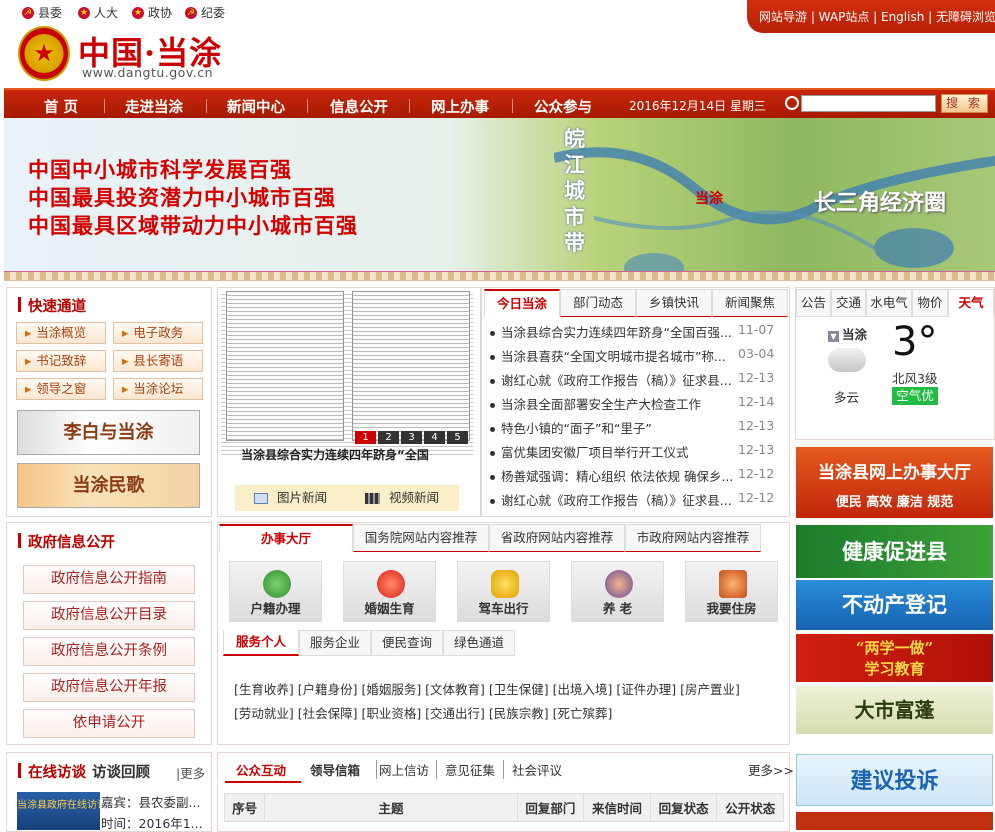 This screenshot has width=995, height=832. What do you see at coordinates (335, 643) in the screenshot?
I see `tab-enterprise: 服务企业` at bounding box center [335, 643].